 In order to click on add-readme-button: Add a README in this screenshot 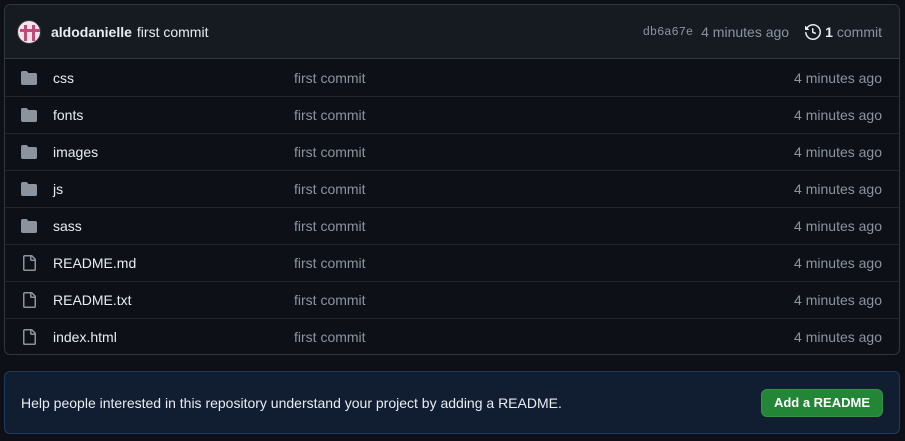, I will do `click(821, 402)`.